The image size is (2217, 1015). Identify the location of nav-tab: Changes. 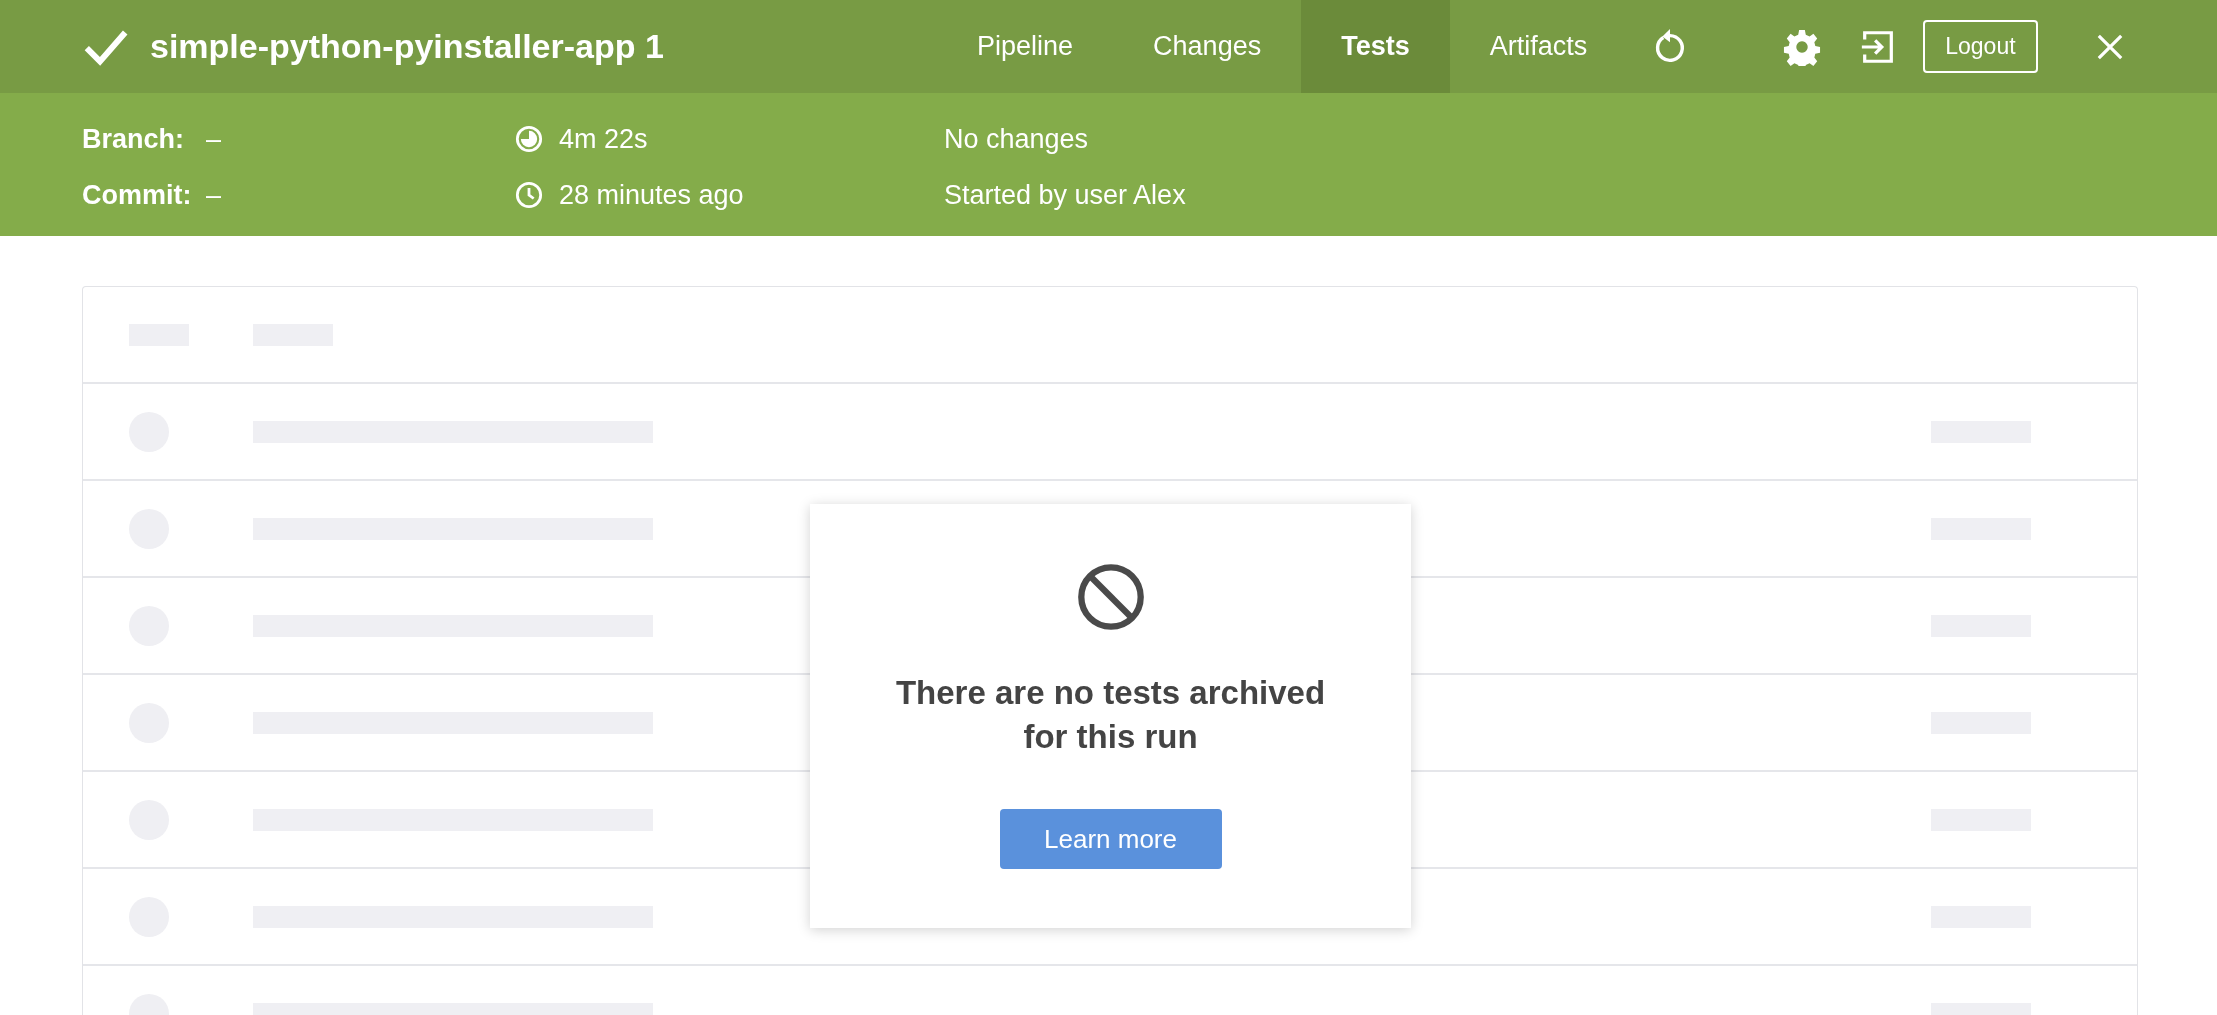
(1207, 46).